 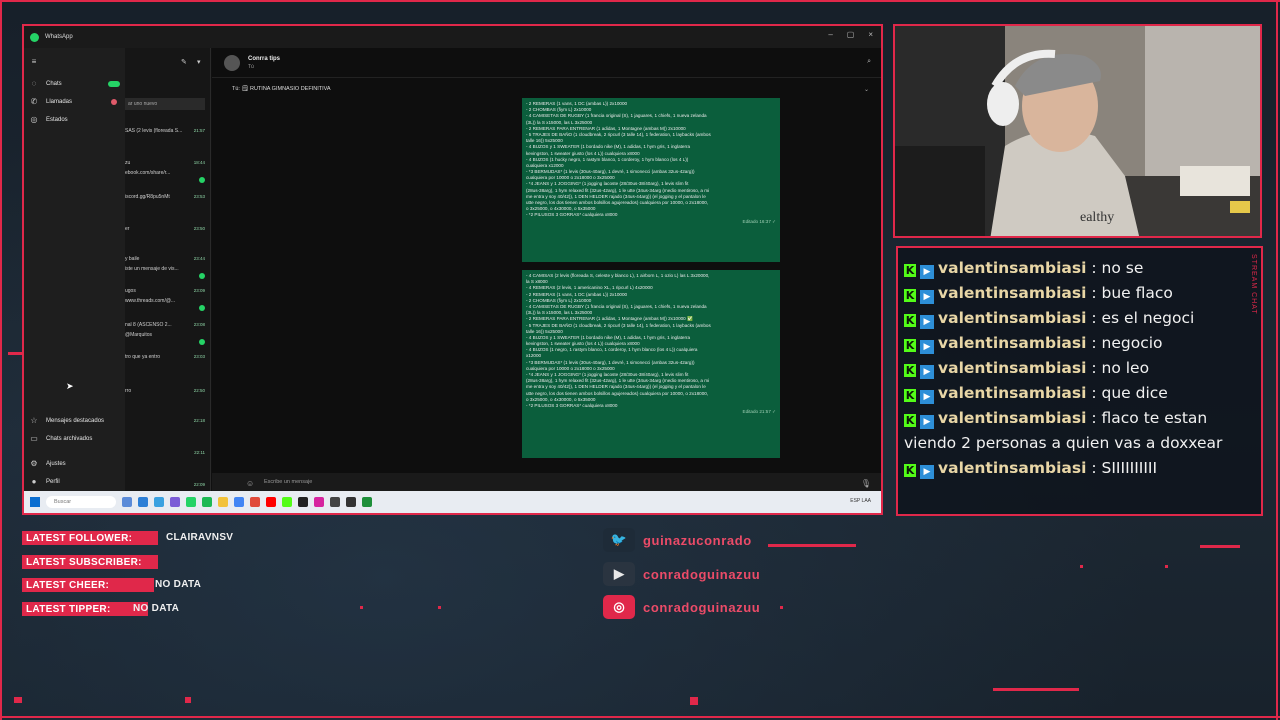 I want to click on sidebar-item-settings: ⚙ Ajustes, so click(x=75, y=464).